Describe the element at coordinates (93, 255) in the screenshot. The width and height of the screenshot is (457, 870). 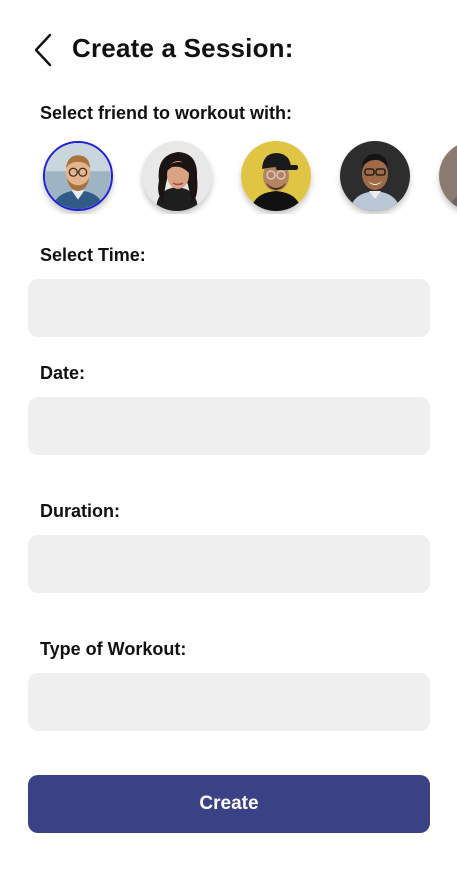
I see `time-label: Select Time:` at that location.